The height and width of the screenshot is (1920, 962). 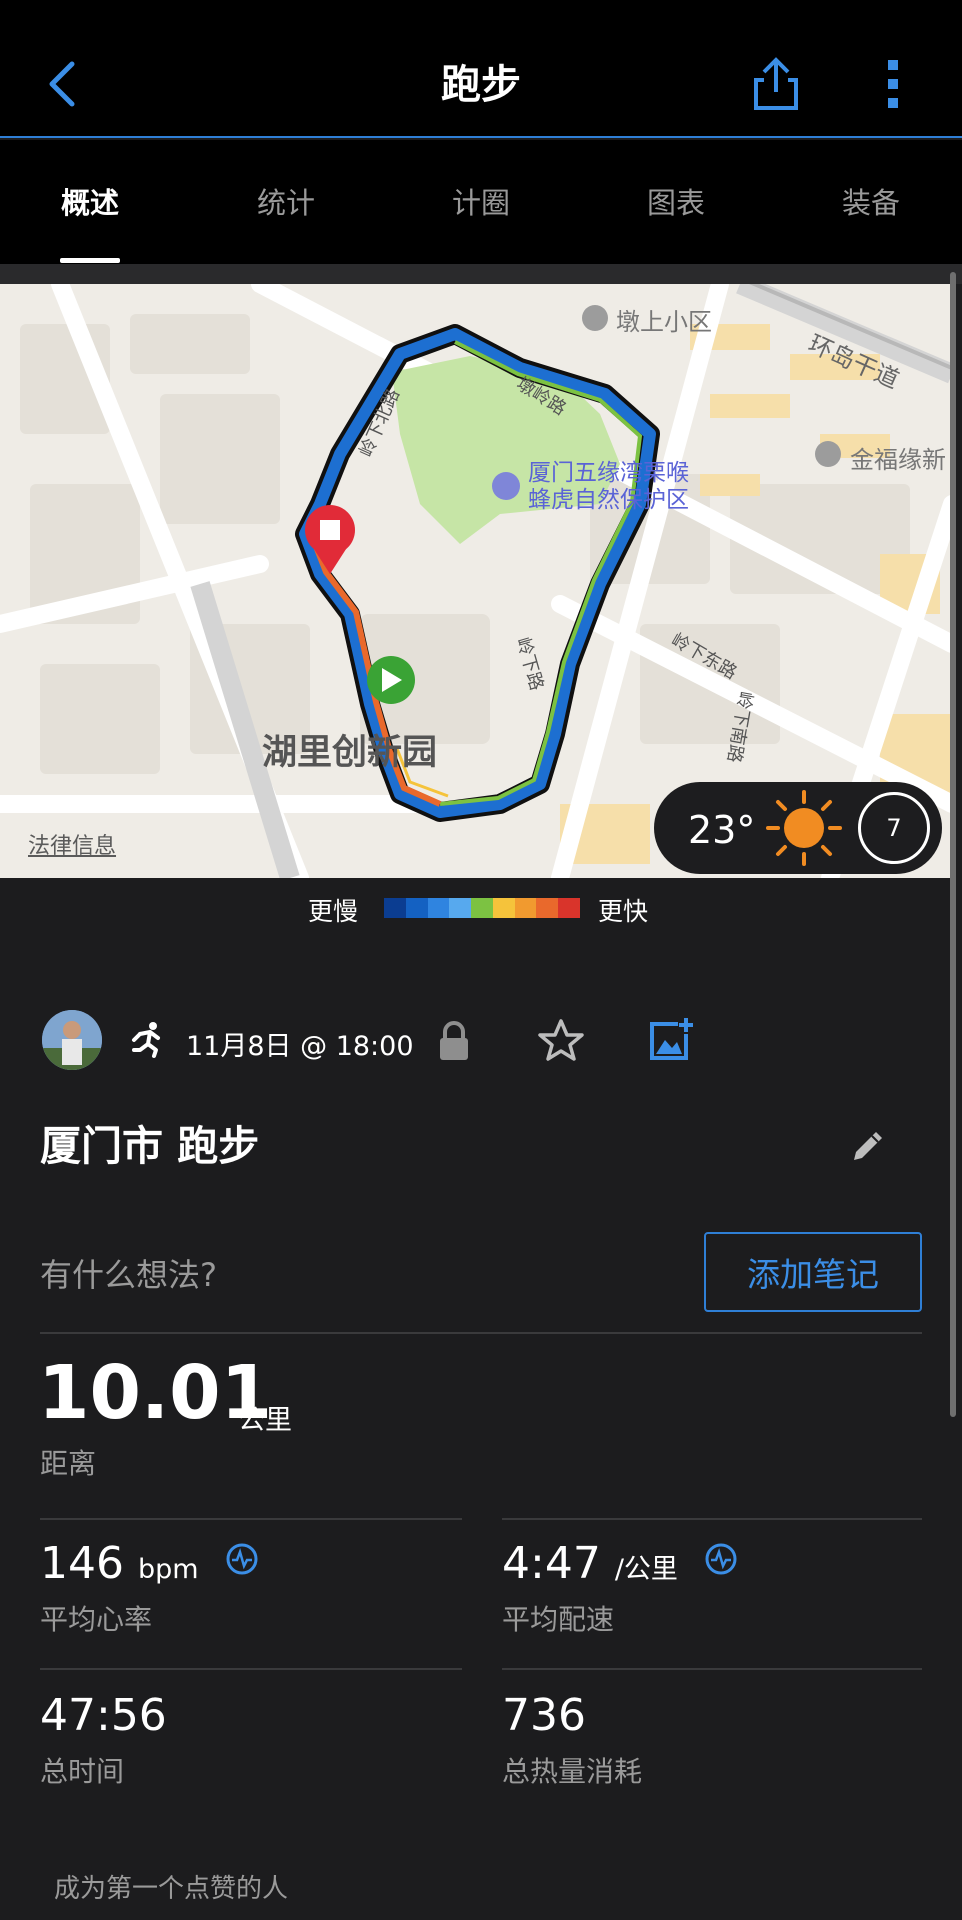 What do you see at coordinates (149, 1590) in the screenshot?
I see `heart-rate-stat: 146 bpm 平均心率` at bounding box center [149, 1590].